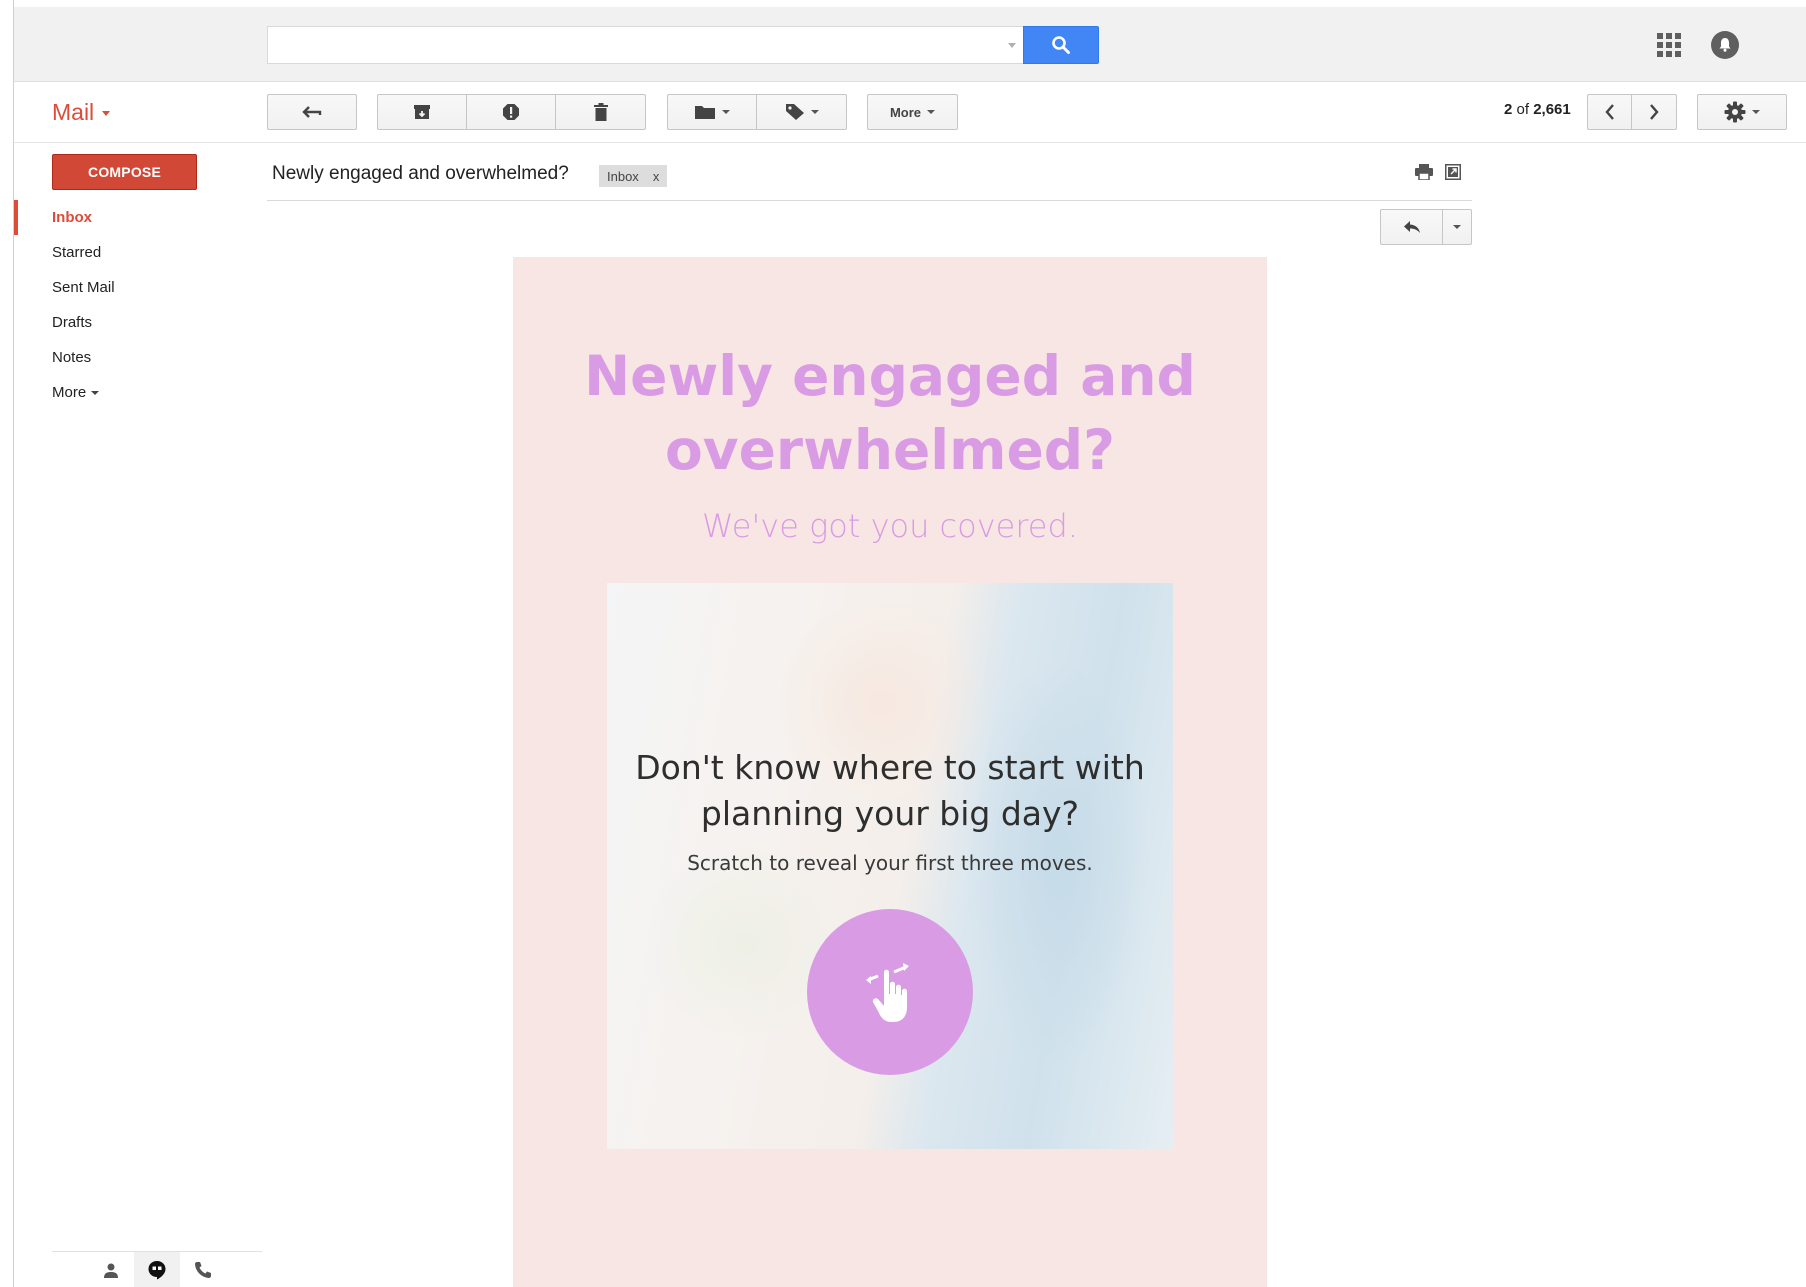  I want to click on email-headline-line-1: Newly engaged and, so click(890, 376).